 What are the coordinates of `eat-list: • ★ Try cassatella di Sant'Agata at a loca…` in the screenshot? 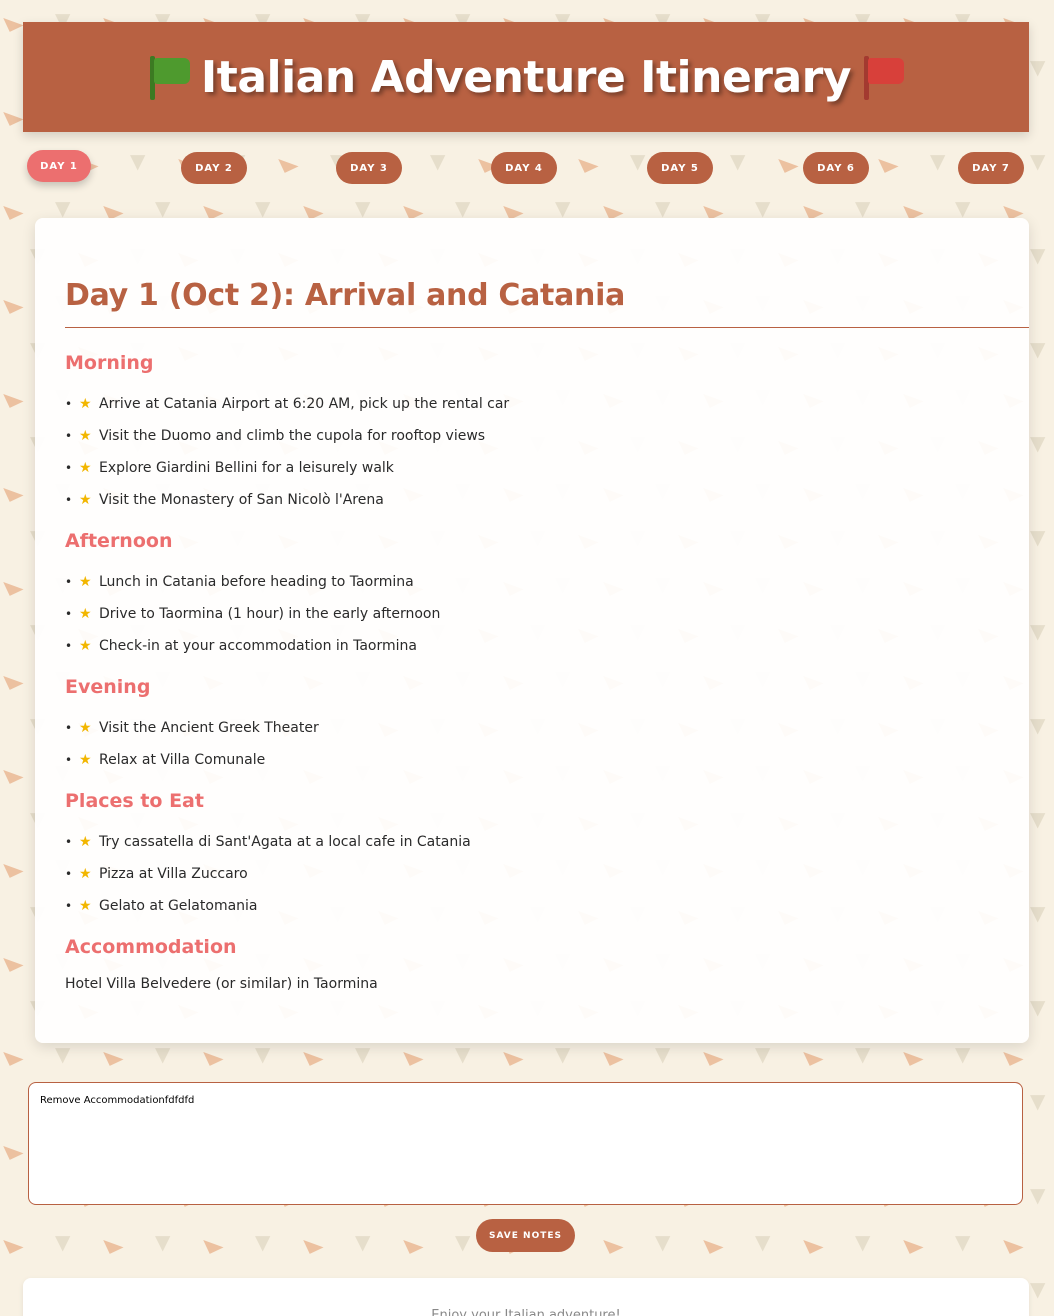 It's located at (547, 874).